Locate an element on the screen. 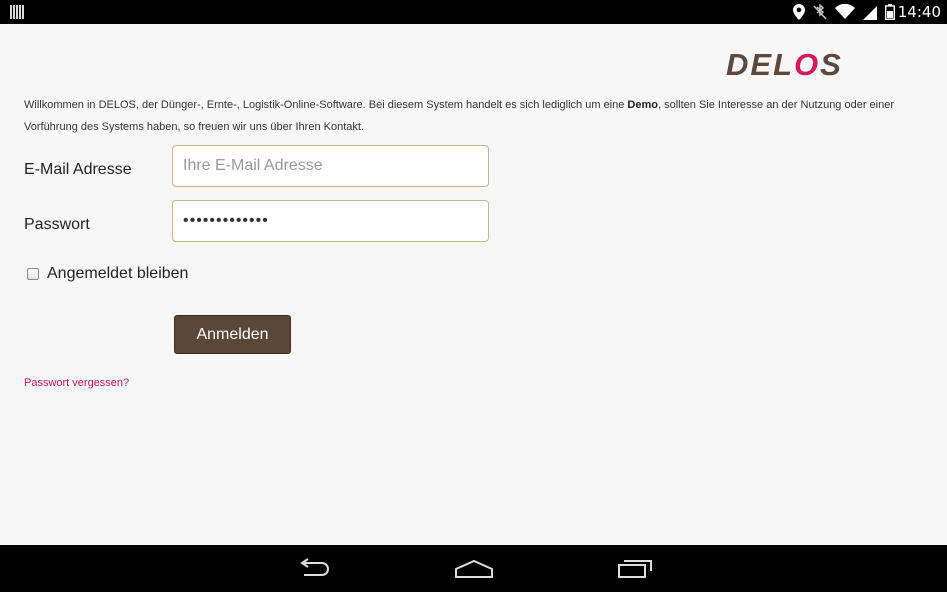 The width and height of the screenshot is (947, 592). delos-logo: DELOS is located at coordinates (803, 64).